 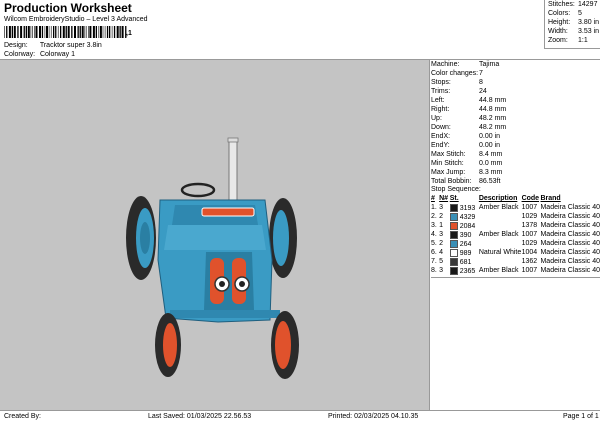 I want to click on machine-info-row: Down: 48.2 mm, so click(x=468, y=127).